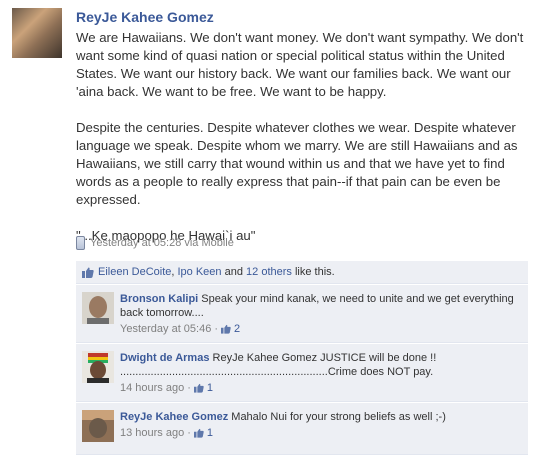 The image size is (541, 455). What do you see at coordinates (174, 417) in the screenshot?
I see `commenter-name: ReyJe Kahee Gomez` at bounding box center [174, 417].